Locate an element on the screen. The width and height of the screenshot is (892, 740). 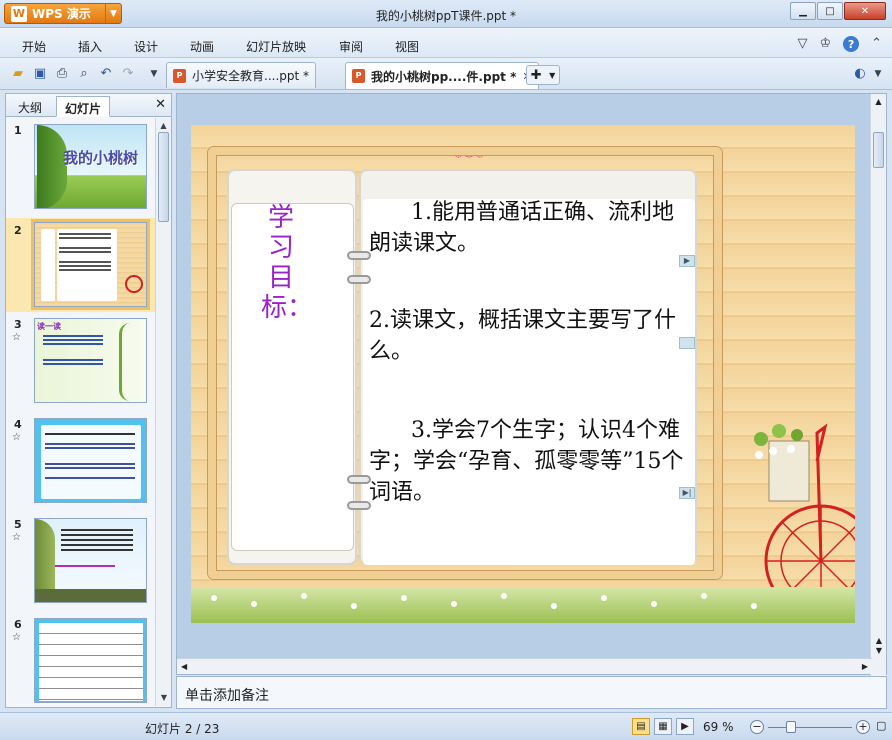
normal-view-button: ▤ is located at coordinates (641, 726).